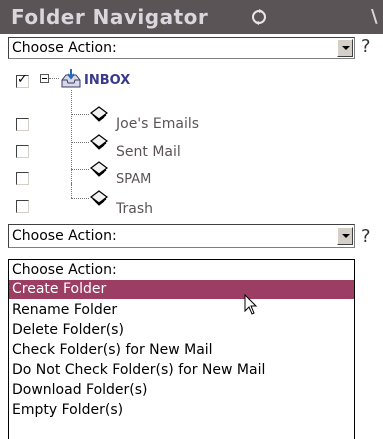 Image resolution: width=383 pixels, height=439 pixels. What do you see at coordinates (110, 17) in the screenshot?
I see `panel-title: Folder Navigator` at bounding box center [110, 17].